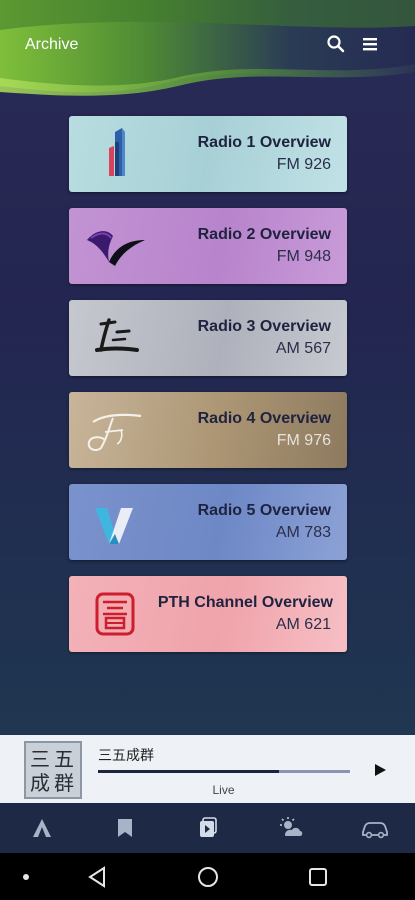 This screenshot has width=415, height=900. What do you see at coordinates (40, 759) in the screenshot?
I see `album-art-char: 三` at bounding box center [40, 759].